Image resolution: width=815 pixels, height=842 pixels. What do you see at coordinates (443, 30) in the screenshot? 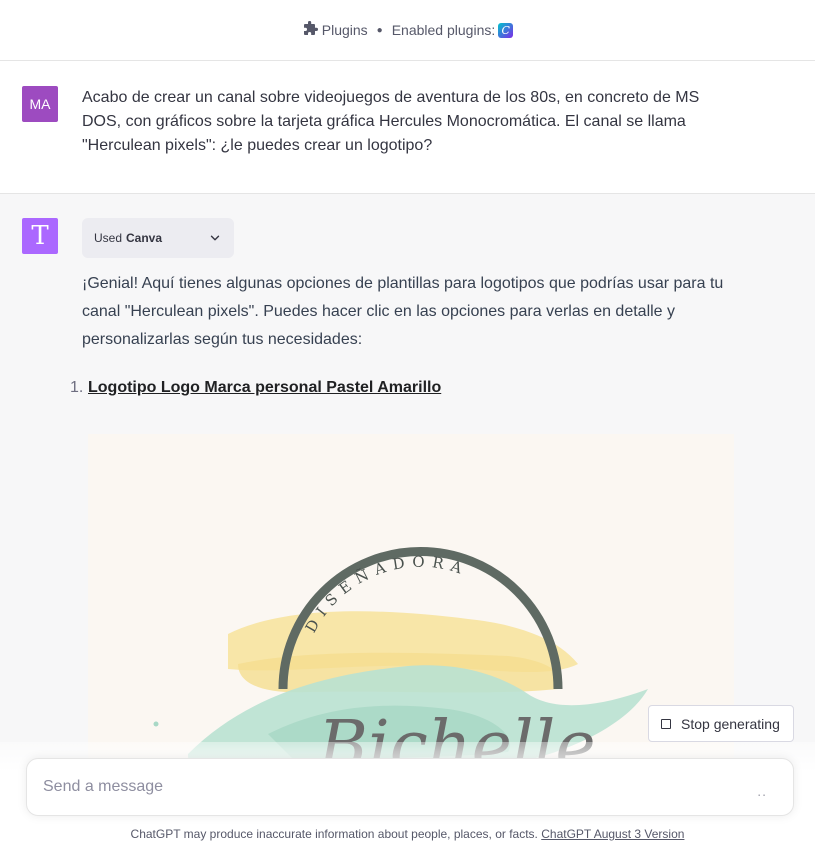
I see `enabled-plugins-label: Enabled plugins:` at bounding box center [443, 30].